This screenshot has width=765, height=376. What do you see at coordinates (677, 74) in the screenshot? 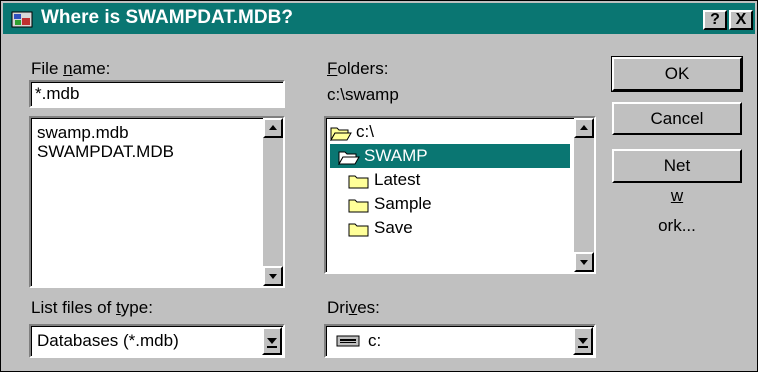
I see `ok-button: OK` at bounding box center [677, 74].